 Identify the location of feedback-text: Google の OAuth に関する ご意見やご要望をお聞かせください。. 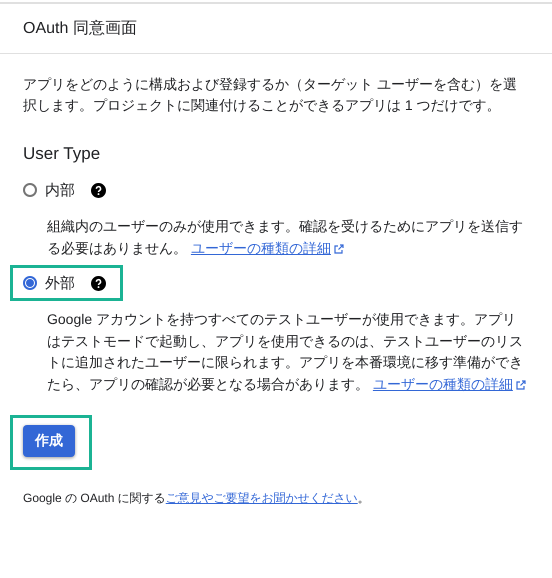
(197, 498).